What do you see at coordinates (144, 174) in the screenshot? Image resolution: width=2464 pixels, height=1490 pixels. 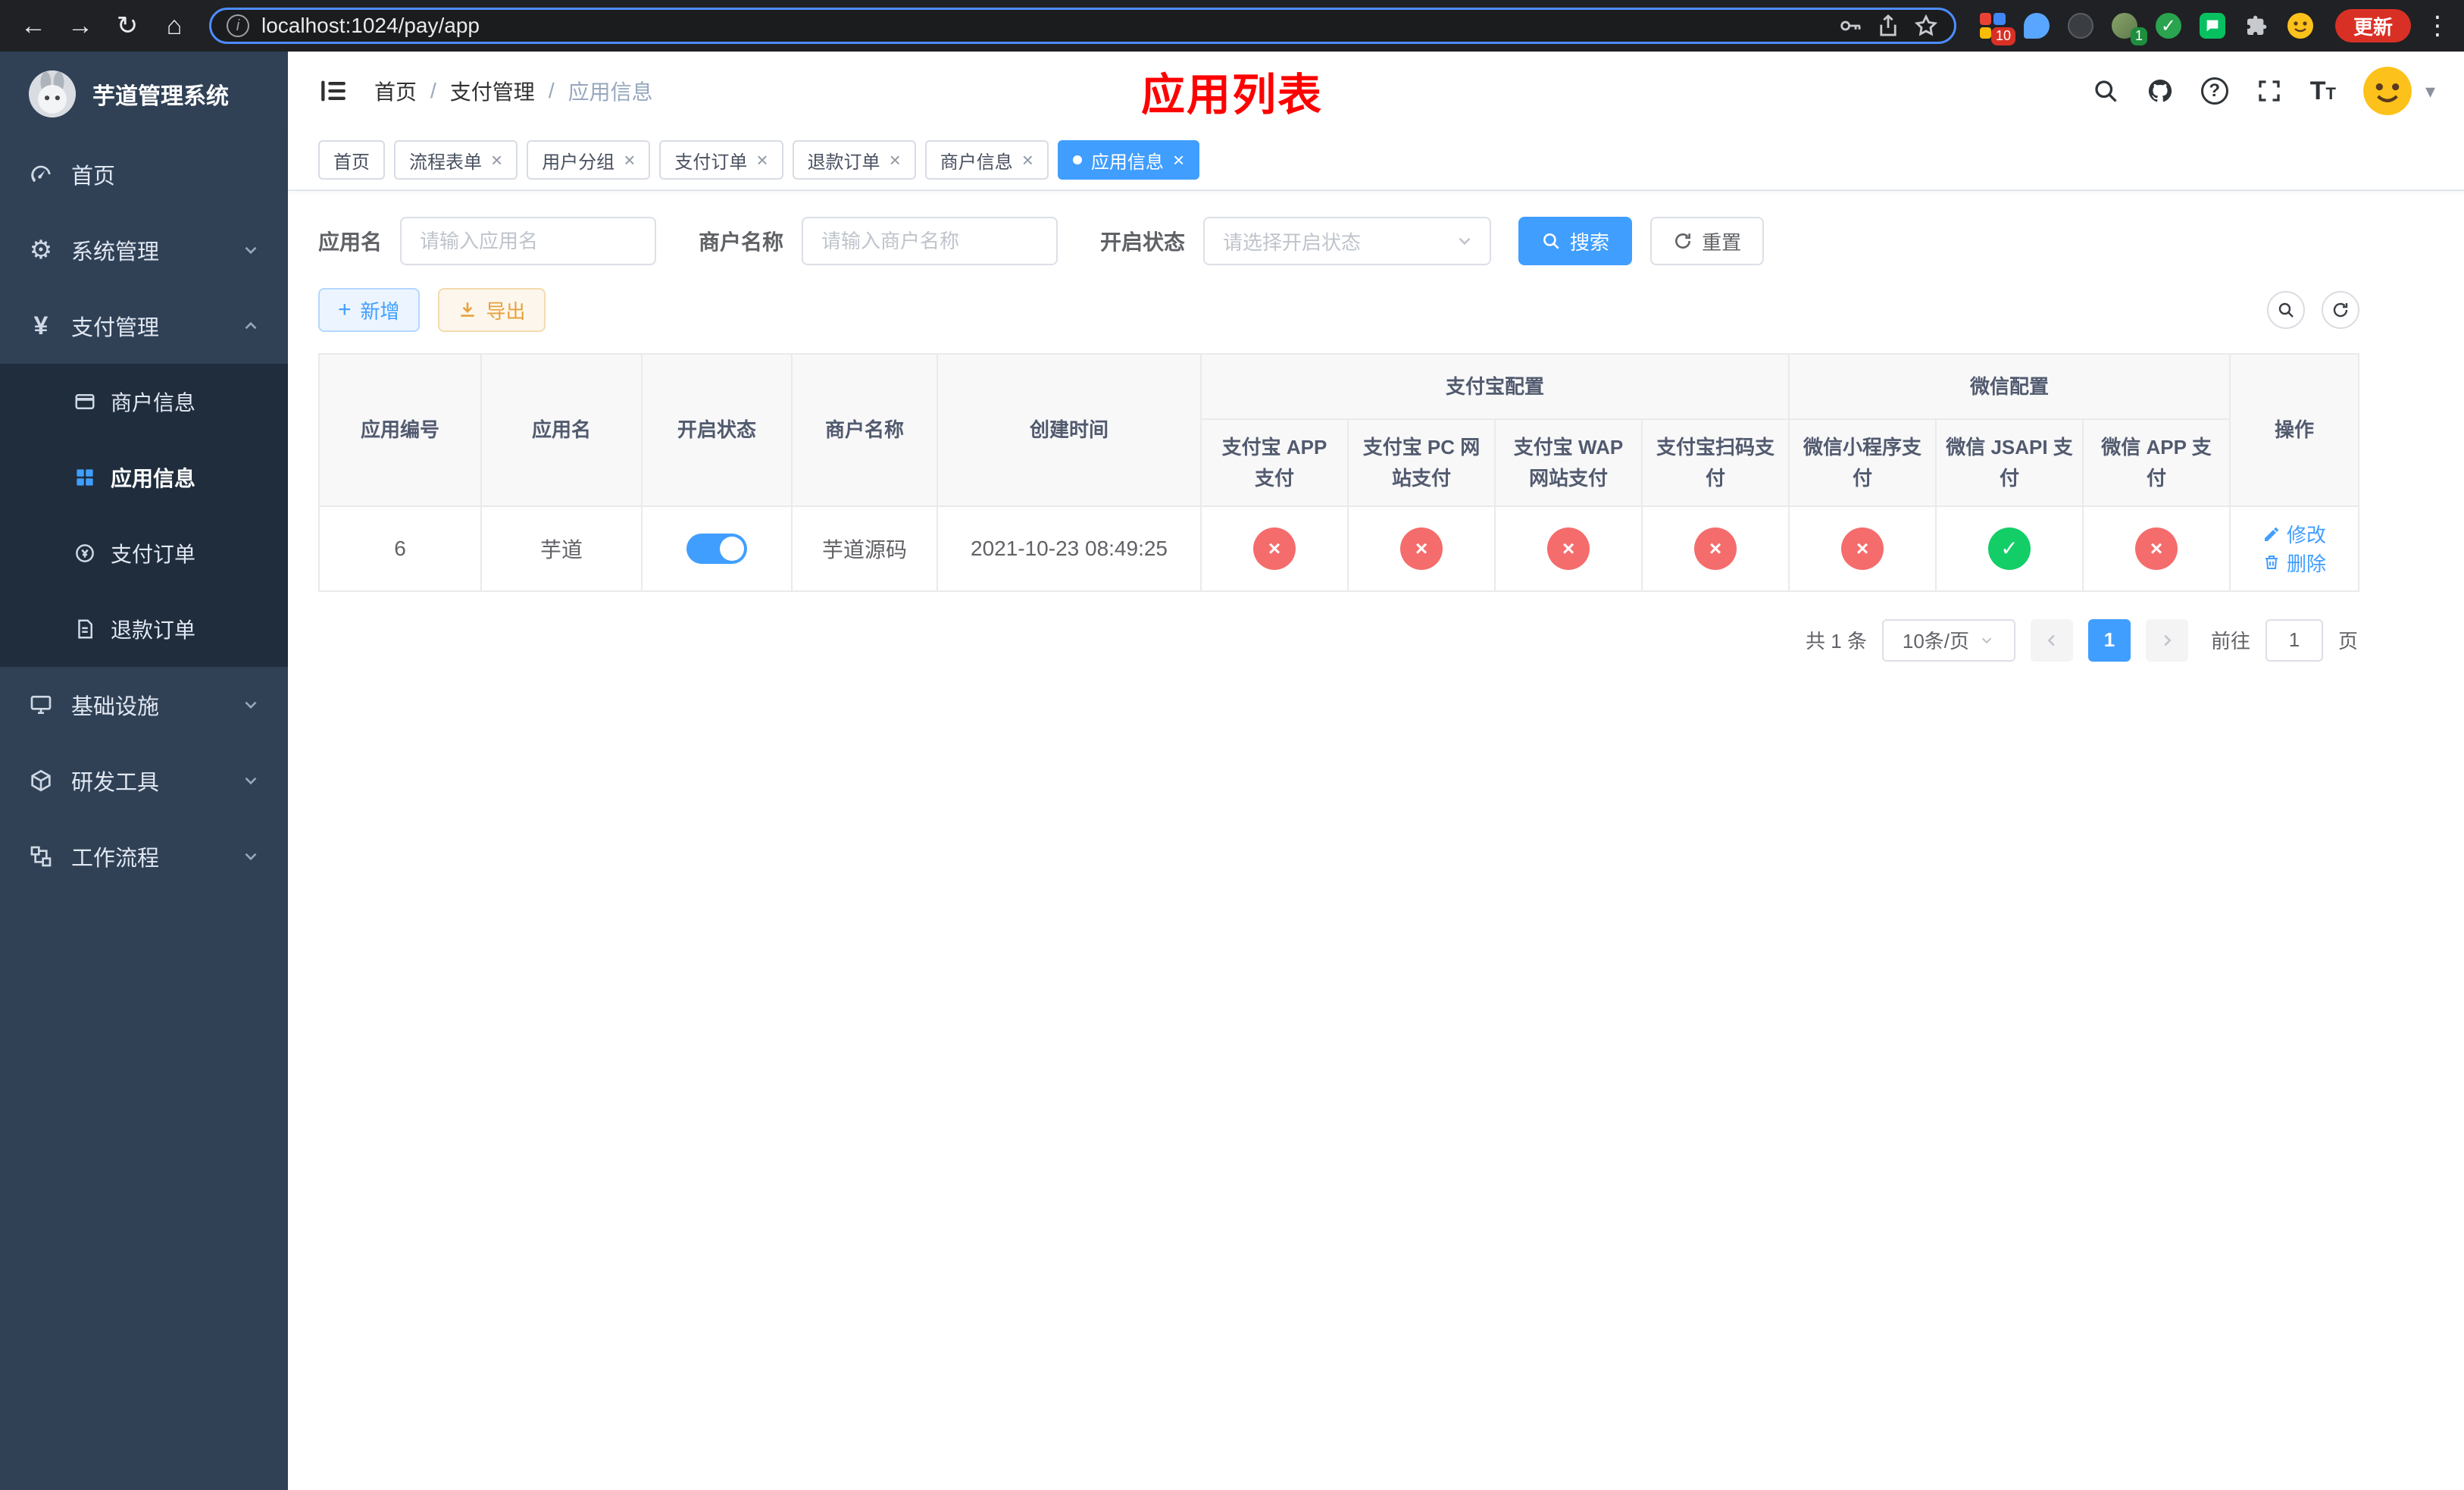 I see `sidebar-item-home: 首页` at bounding box center [144, 174].